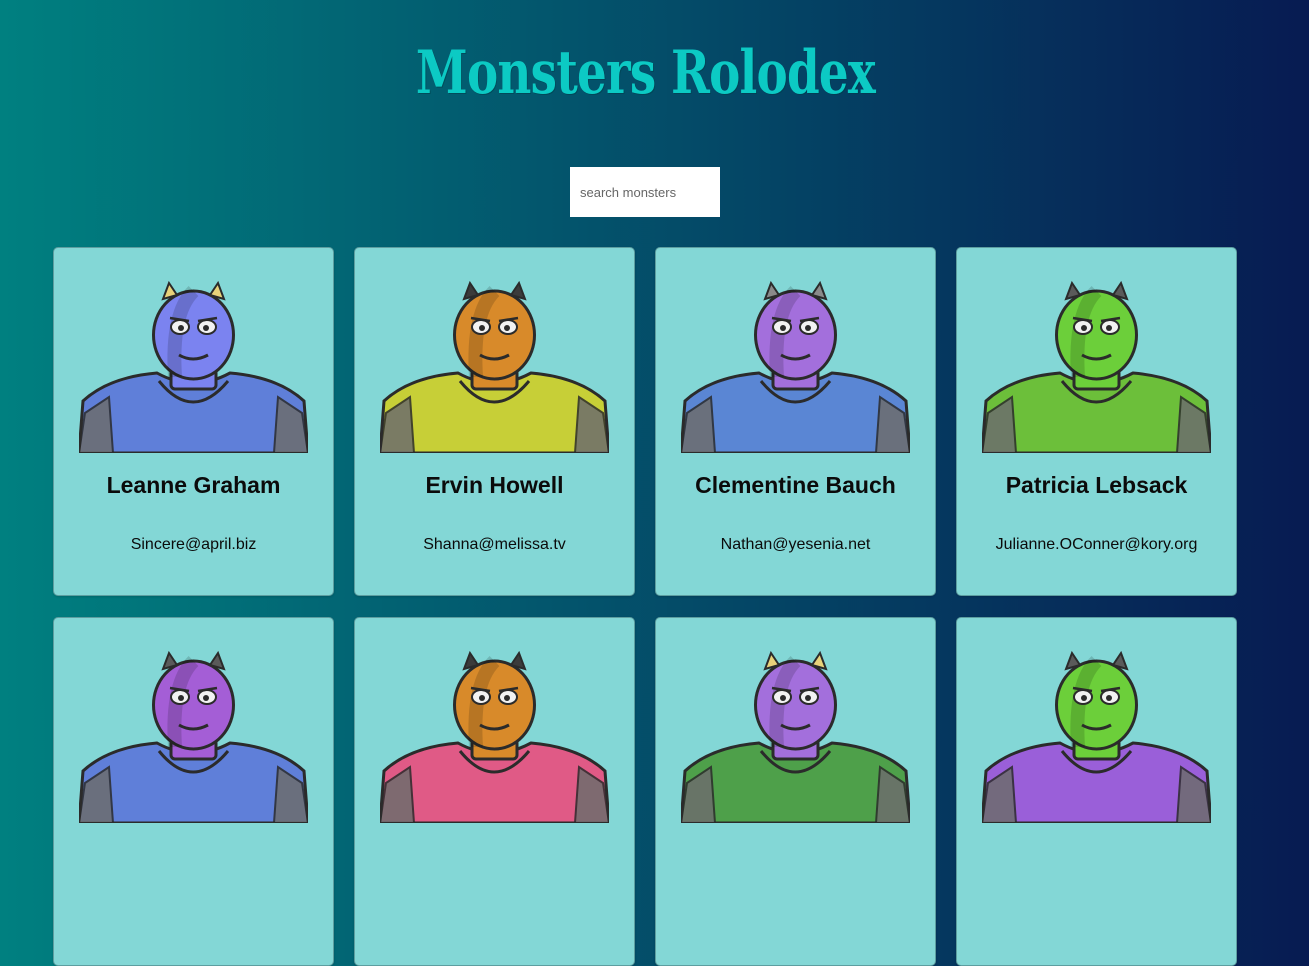  I want to click on monster-email: Sincere@april.biz, so click(193, 544).